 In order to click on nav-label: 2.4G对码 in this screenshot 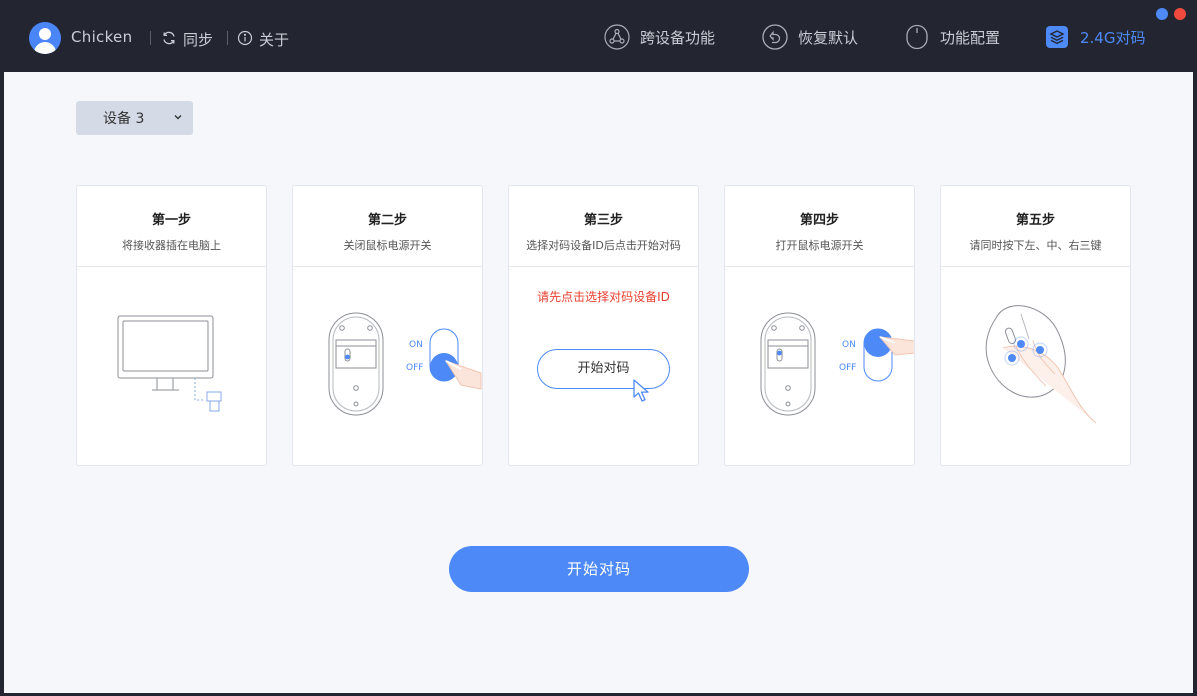, I will do `click(1113, 37)`.